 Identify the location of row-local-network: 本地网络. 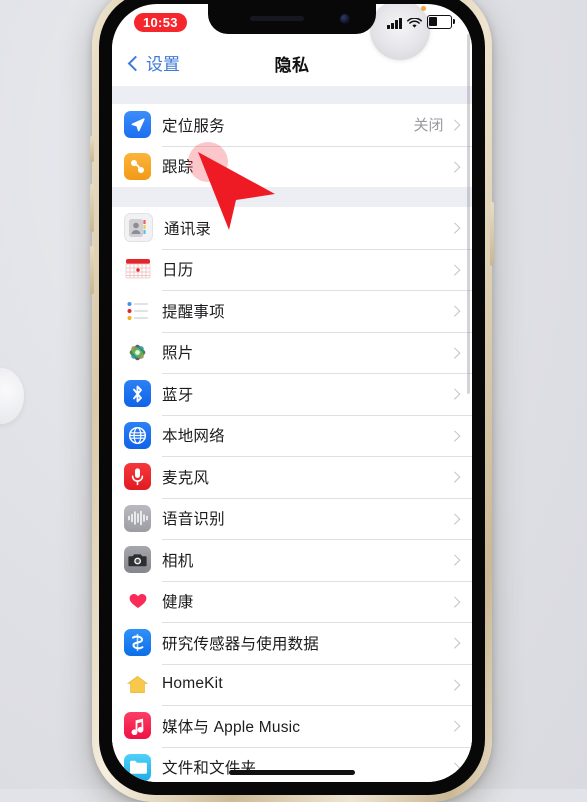
(292, 435).